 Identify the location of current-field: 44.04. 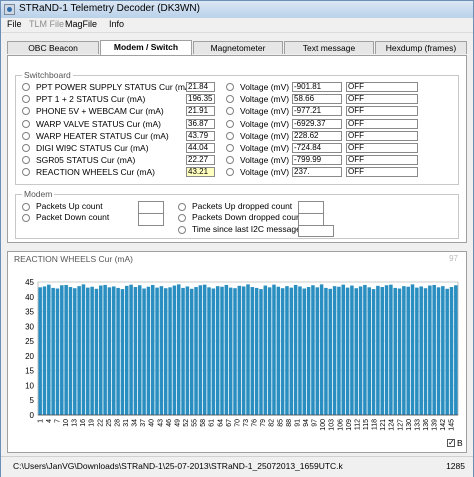
(200, 148).